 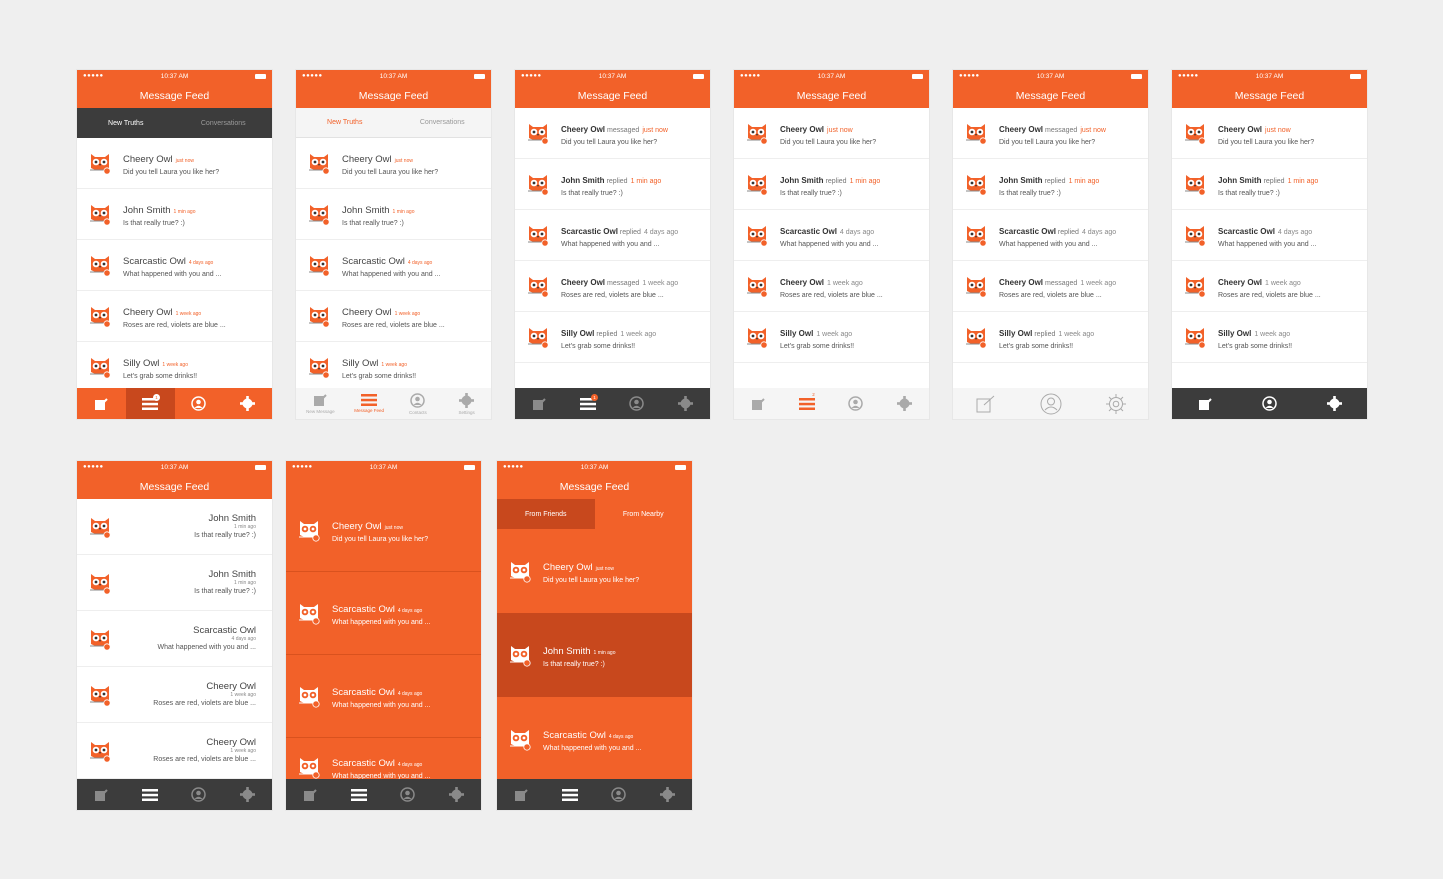 I want to click on tab-bar: 1, so click(x=174, y=403).